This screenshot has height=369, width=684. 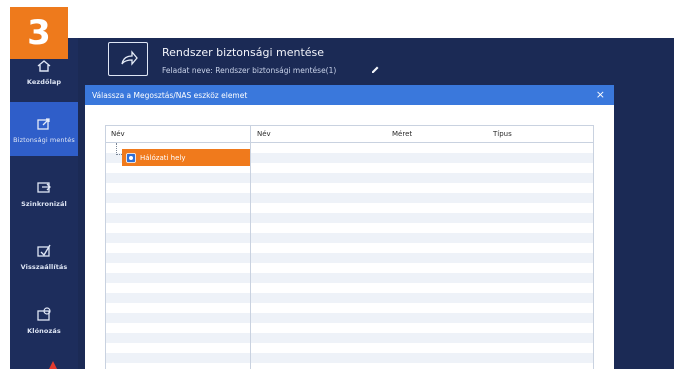 What do you see at coordinates (43, 123) in the screenshot?
I see `backup-icon` at bounding box center [43, 123].